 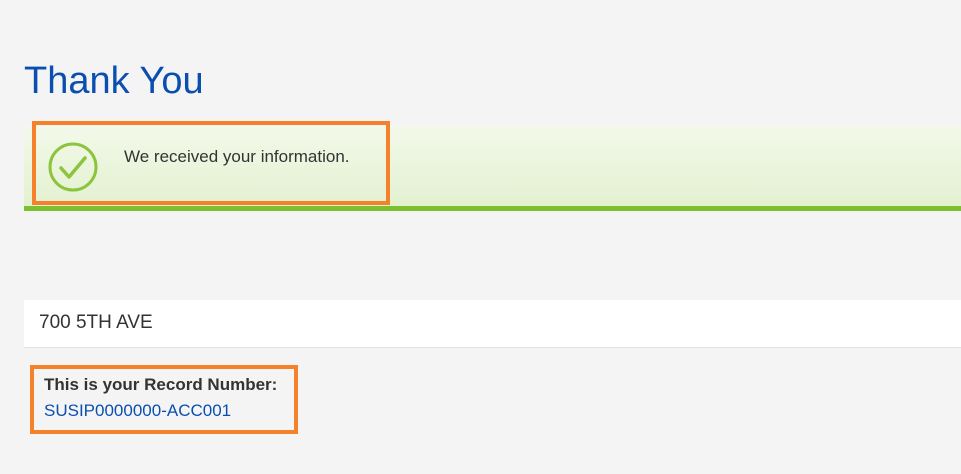 What do you see at coordinates (492, 324) in the screenshot?
I see `address-panel: 700 5TH AVE` at bounding box center [492, 324].